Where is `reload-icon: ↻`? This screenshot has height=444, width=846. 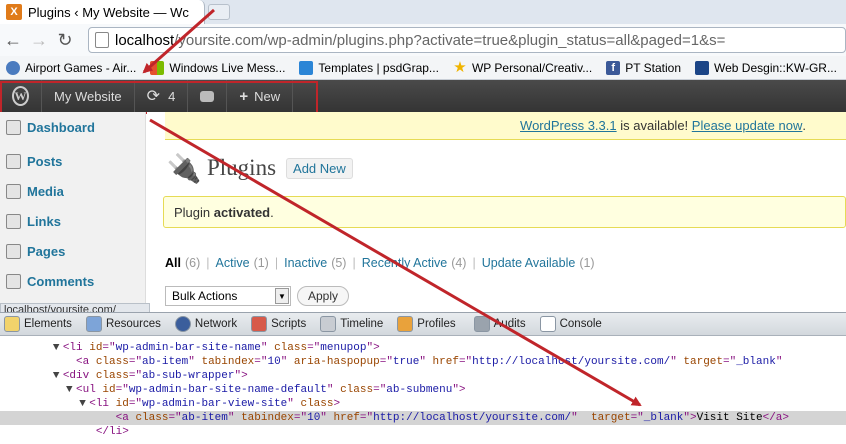
reload-icon: ↻ is located at coordinates (65, 40).